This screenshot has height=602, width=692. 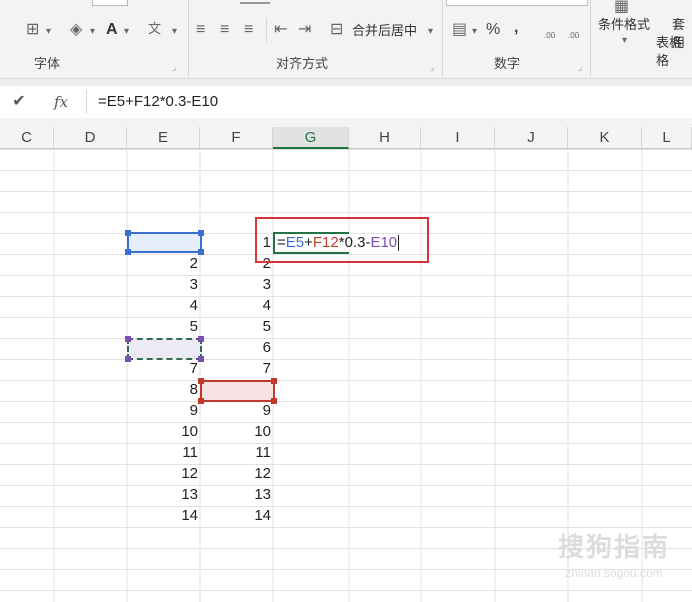 What do you see at coordinates (76, 30) in the screenshot?
I see `fill-color-icon: ◈` at bounding box center [76, 30].